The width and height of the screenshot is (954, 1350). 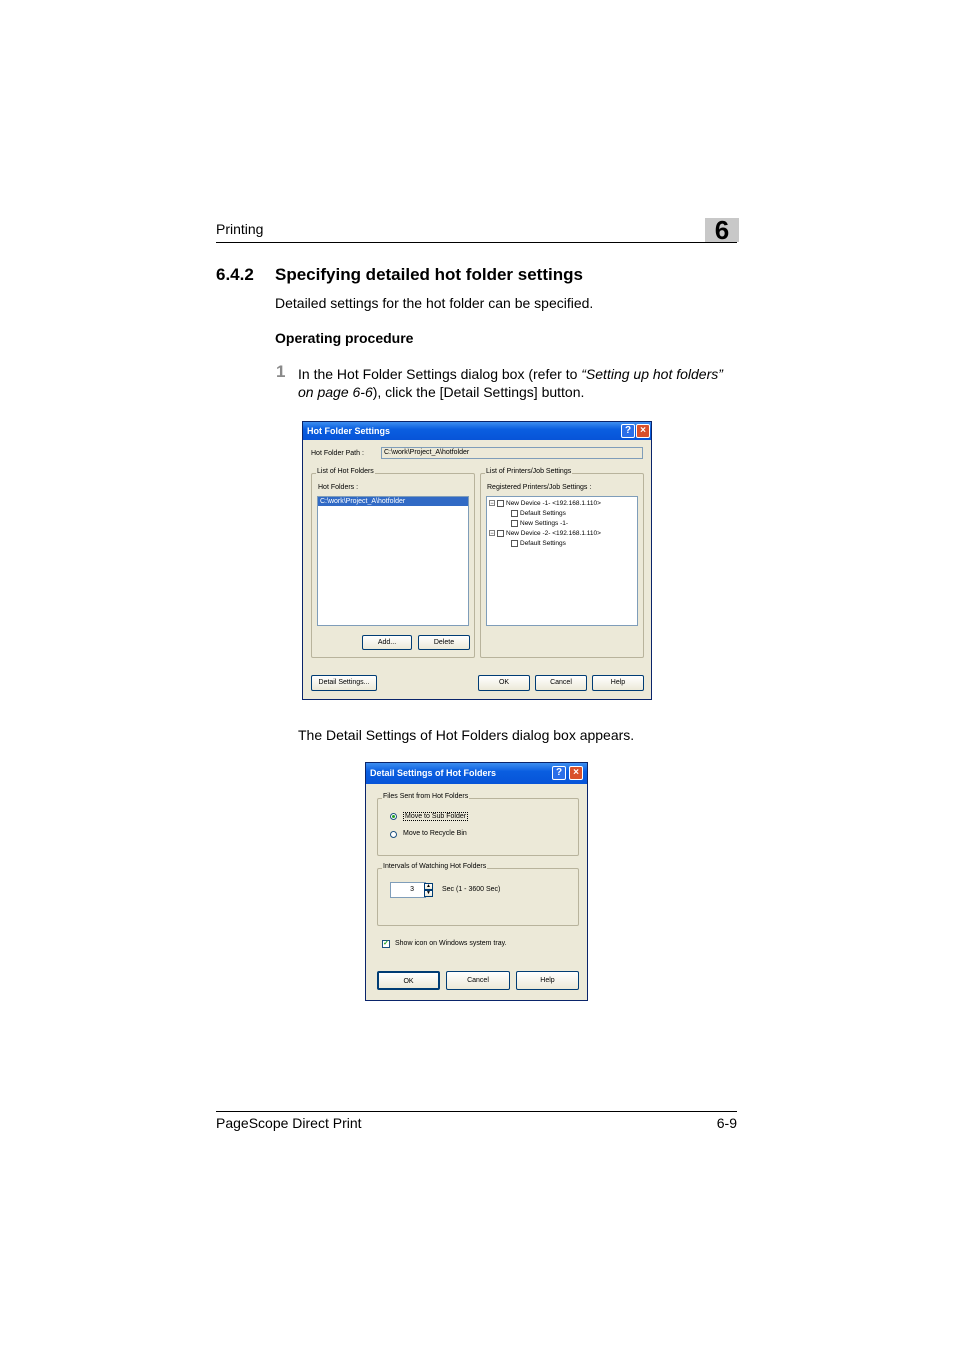 What do you see at coordinates (553, 533) in the screenshot?
I see `tree-label: New Device -2- <192.168.1.110>` at bounding box center [553, 533].